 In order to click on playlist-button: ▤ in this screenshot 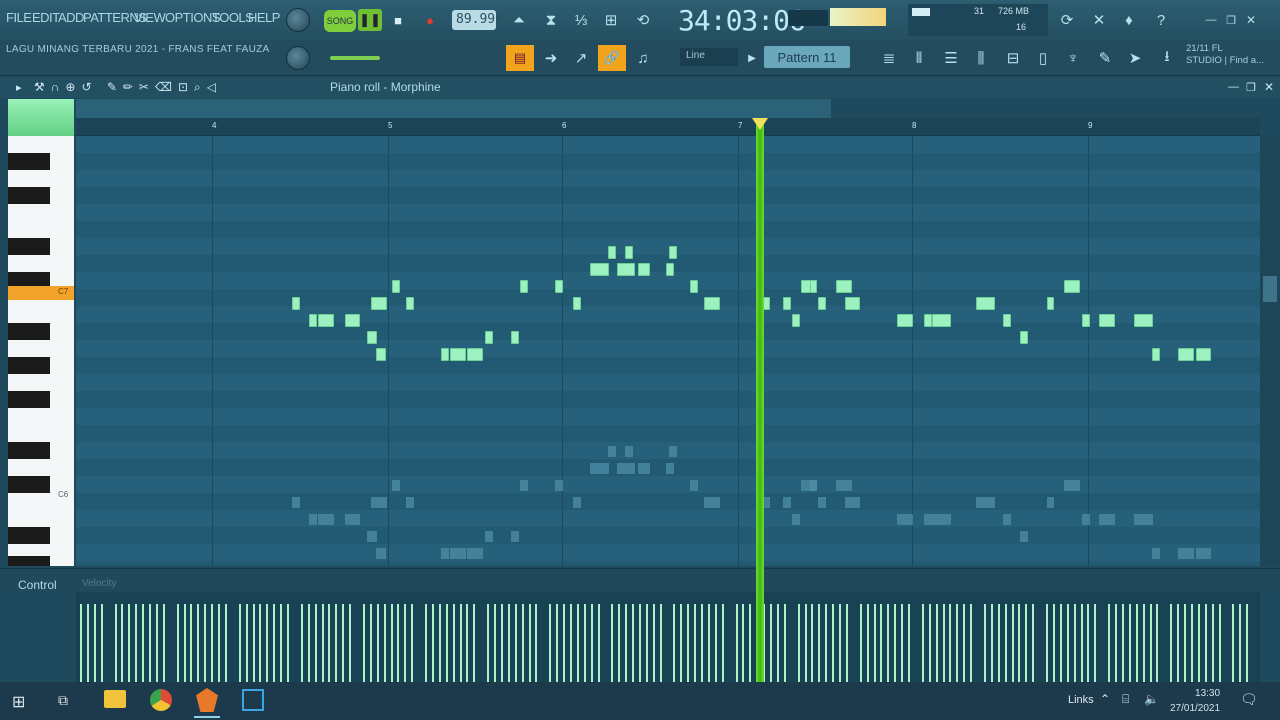, I will do `click(520, 58)`.